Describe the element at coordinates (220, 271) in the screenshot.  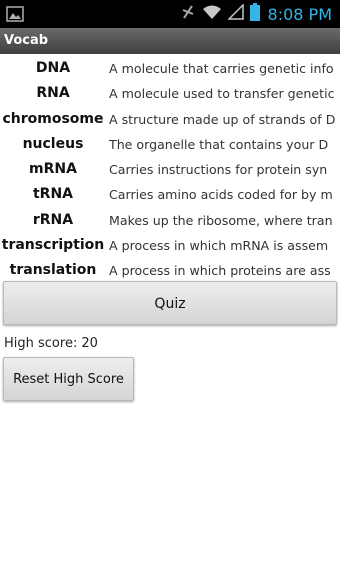
I see `vocab-definition: A process in which proteins are ass` at that location.